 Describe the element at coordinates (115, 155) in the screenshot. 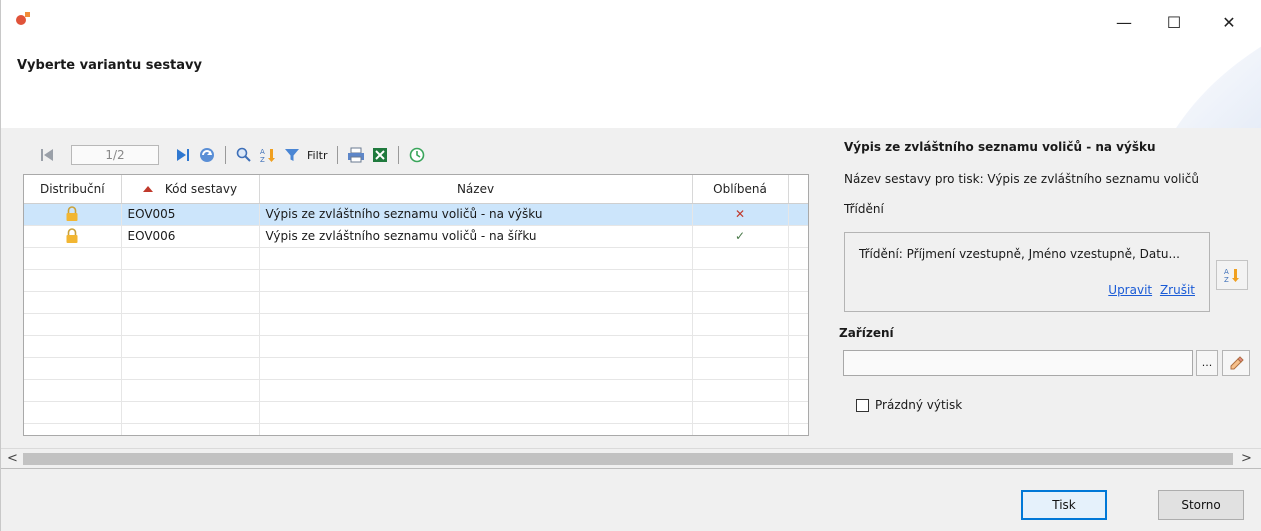

I see `page-indicator: 1/2` at that location.